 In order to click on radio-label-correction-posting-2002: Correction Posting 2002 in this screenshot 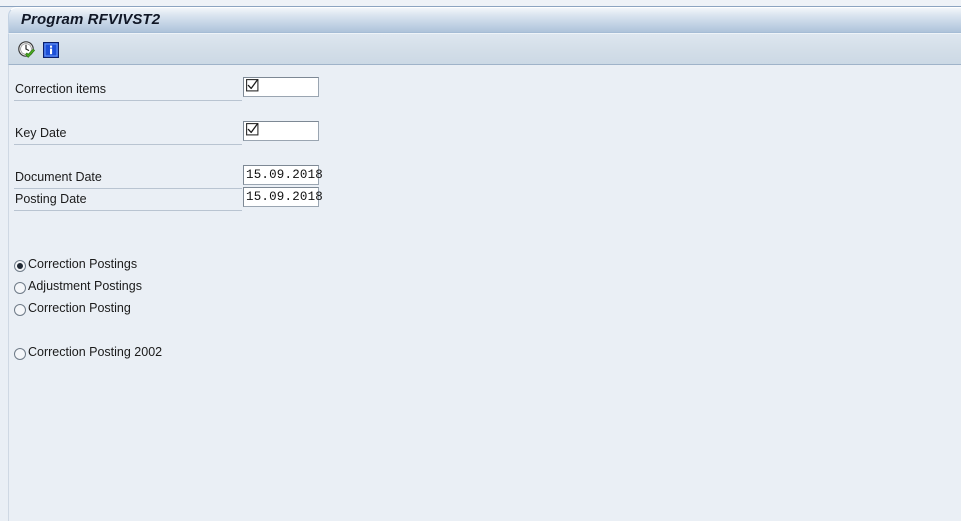, I will do `click(95, 352)`.